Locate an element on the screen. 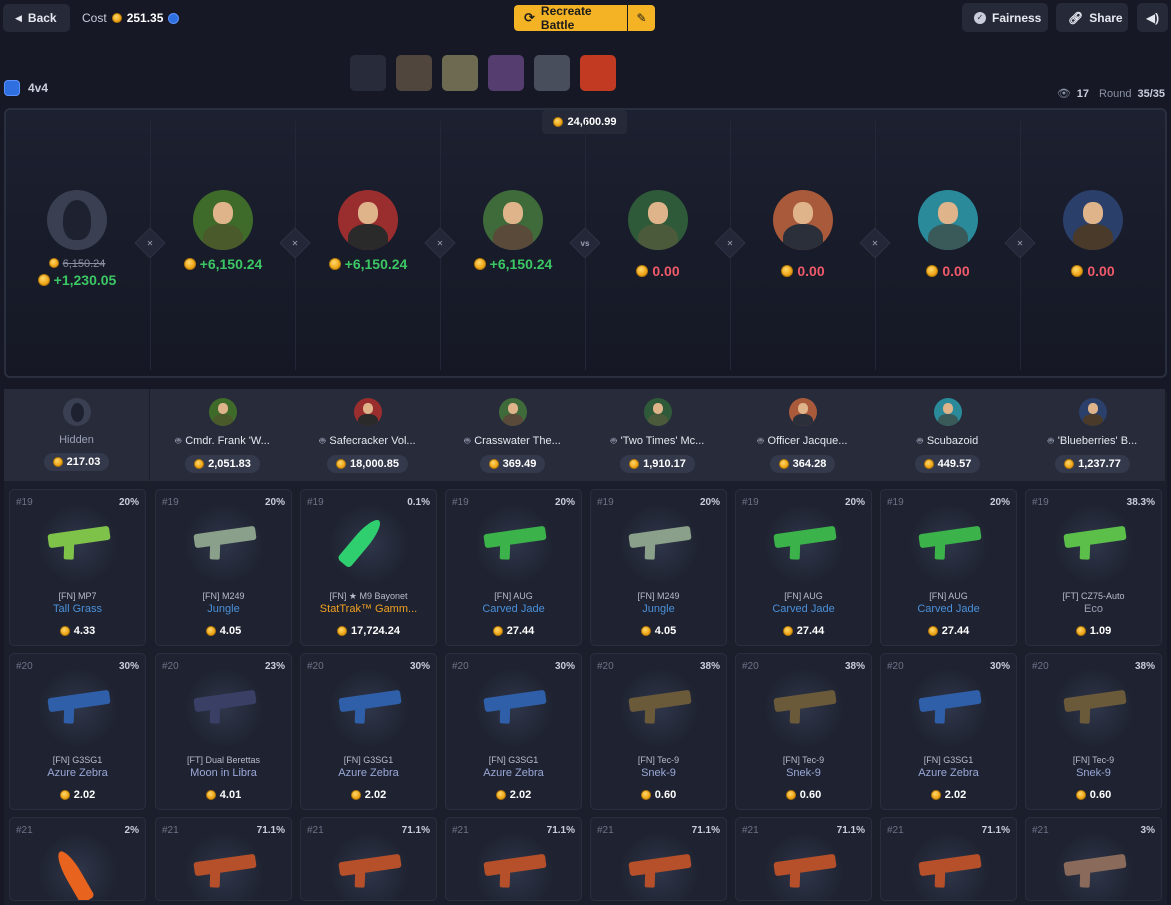  item-name: [FN] AUG is located at coordinates (948, 596).